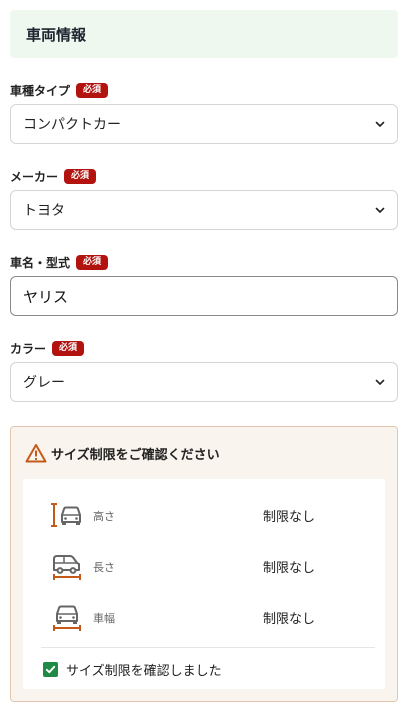 This screenshot has width=410, height=712. I want to click on model-label: 車名・型式, so click(40, 263).